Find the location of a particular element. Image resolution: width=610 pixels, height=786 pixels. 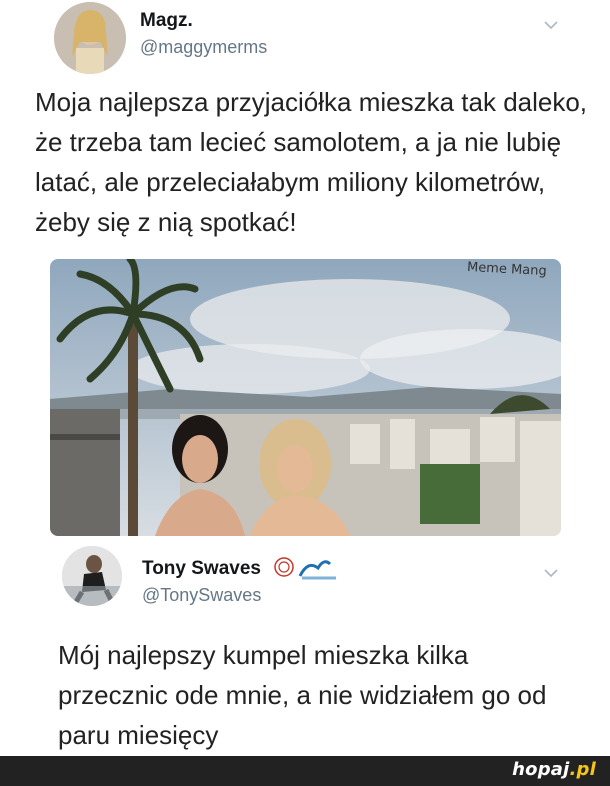

site-footer: hopaj.pl is located at coordinates (305, 771).